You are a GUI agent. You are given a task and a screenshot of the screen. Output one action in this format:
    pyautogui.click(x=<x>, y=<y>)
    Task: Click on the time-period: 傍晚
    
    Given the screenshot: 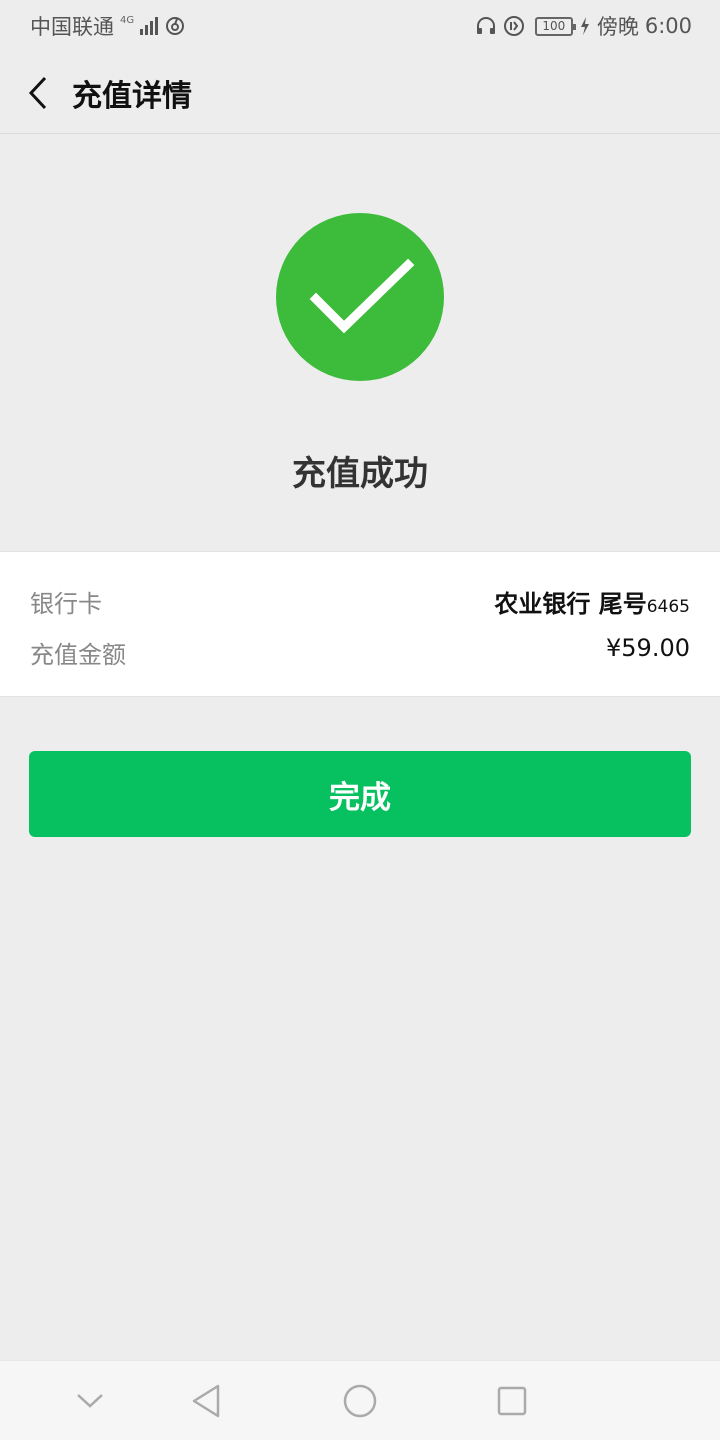 What is the action you would take?
    pyautogui.click(x=617, y=27)
    